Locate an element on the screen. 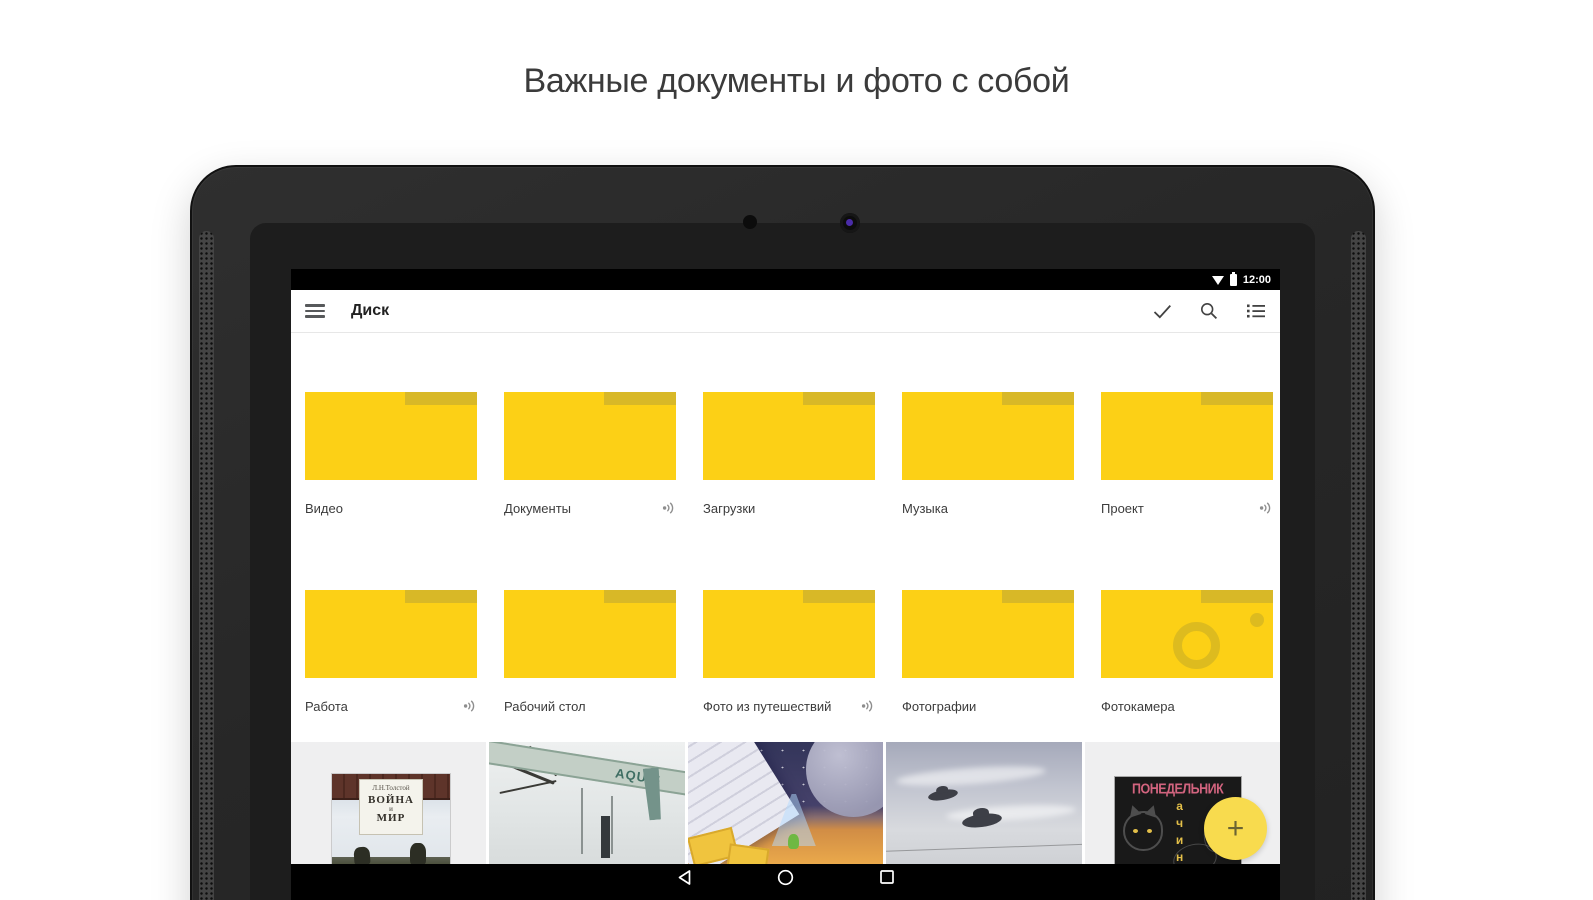  folder-label: Фотокамера is located at coordinates (1138, 706).